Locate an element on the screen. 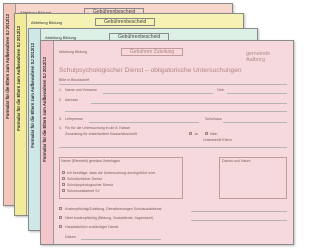  field-right: Geb. is located at coordinates (221, 90).